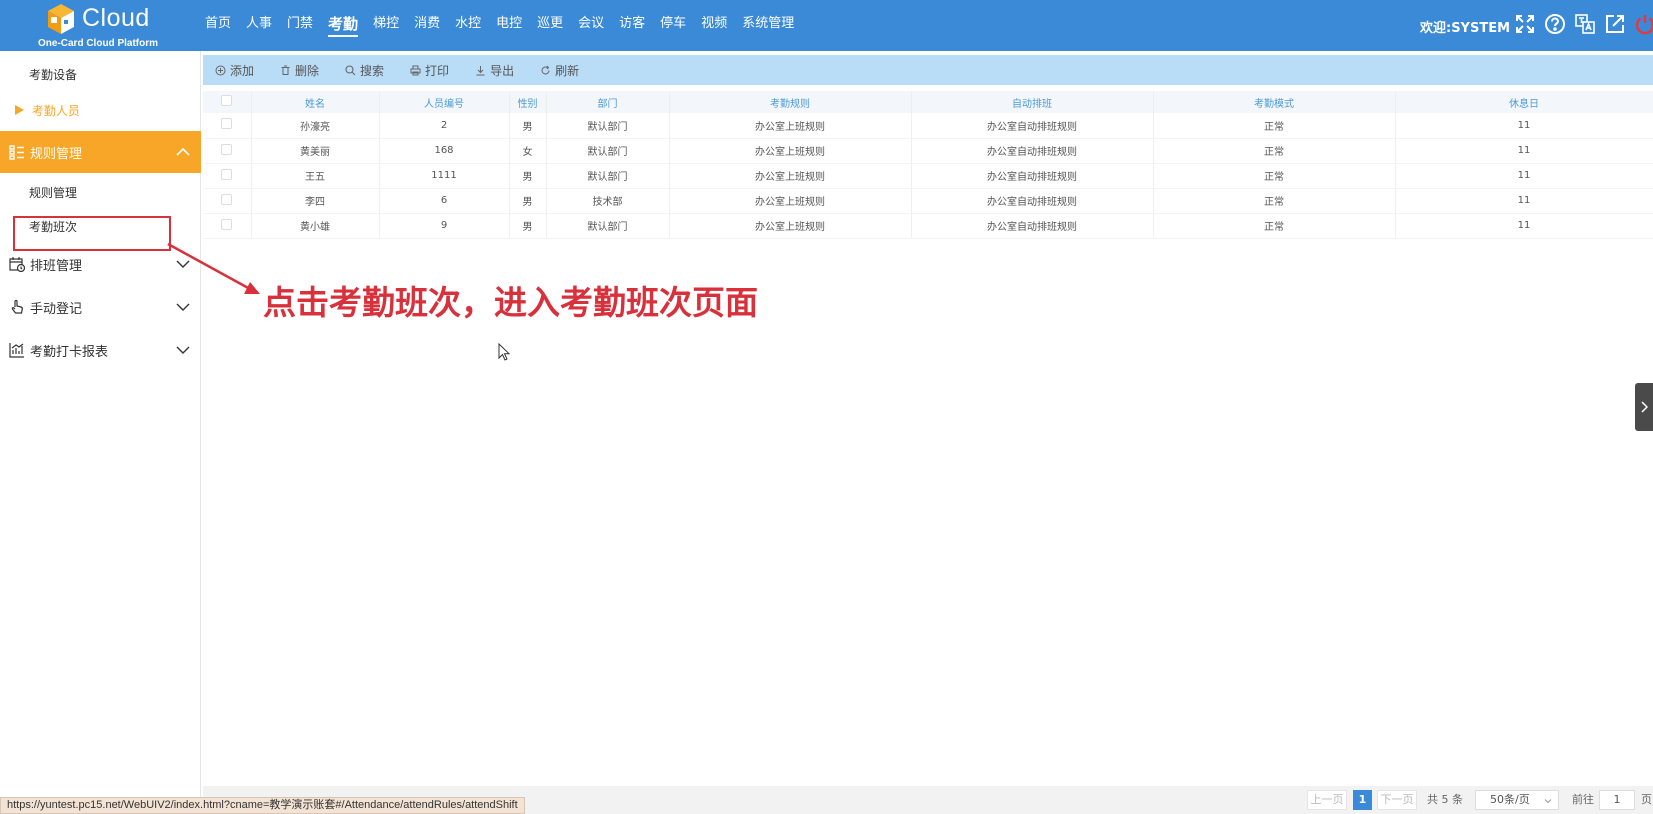 The width and height of the screenshot is (1653, 814). What do you see at coordinates (480, 70) in the screenshot?
I see `download-icon` at bounding box center [480, 70].